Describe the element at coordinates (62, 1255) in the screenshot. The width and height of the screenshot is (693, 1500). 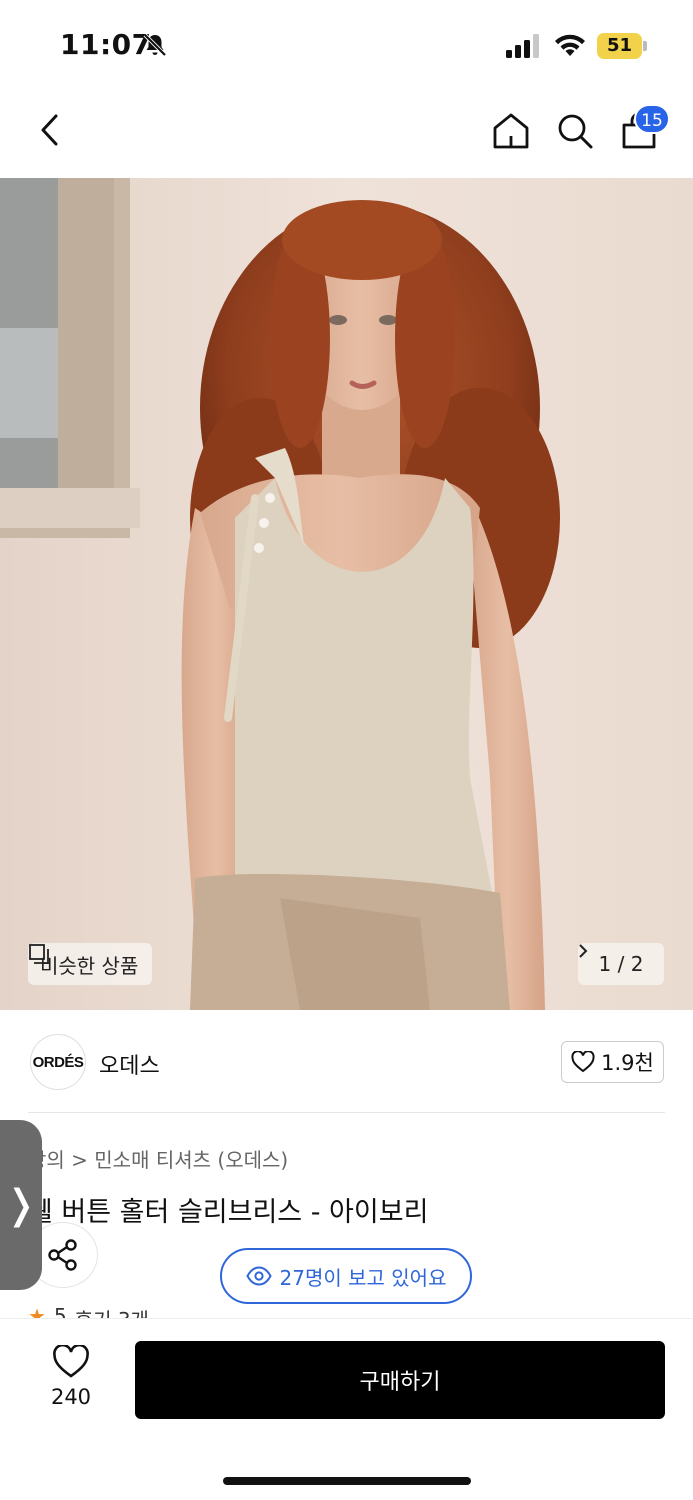
I see `share-icon` at that location.